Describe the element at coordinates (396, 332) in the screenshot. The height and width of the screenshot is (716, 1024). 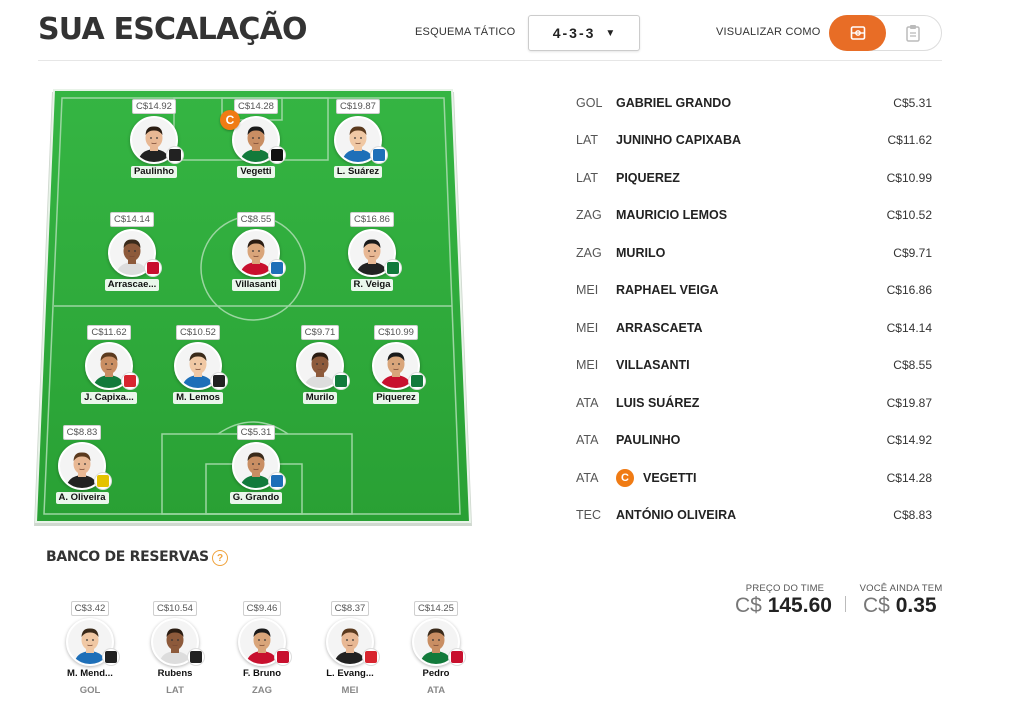
I see `price-tag: C$10.99` at that location.